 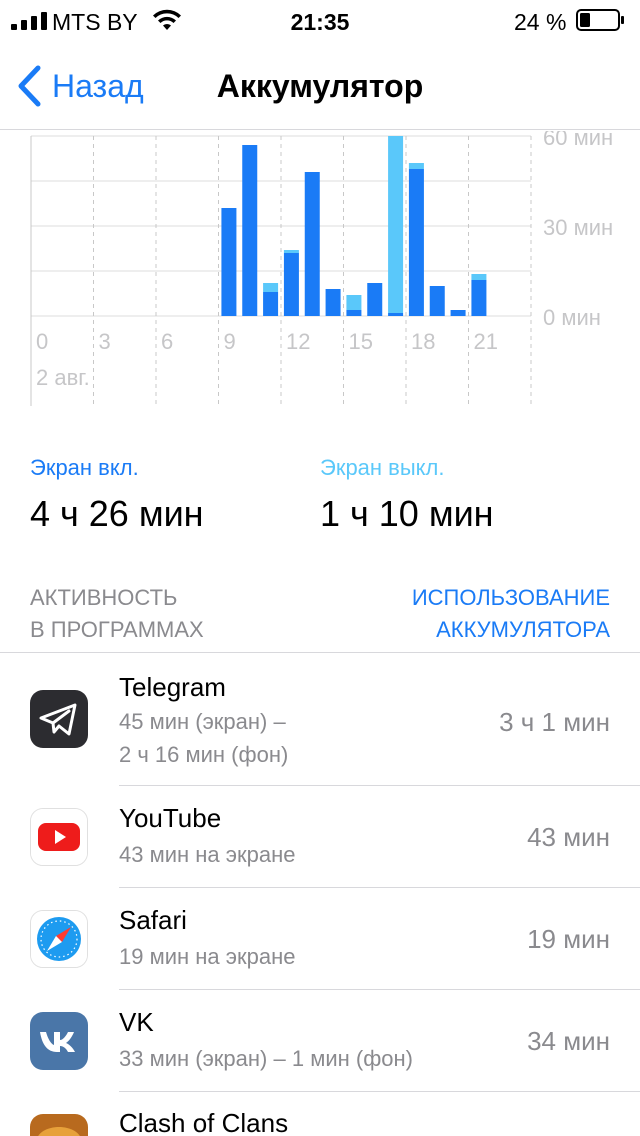 I want to click on y-tick-label: 30 мин, so click(x=578, y=227).